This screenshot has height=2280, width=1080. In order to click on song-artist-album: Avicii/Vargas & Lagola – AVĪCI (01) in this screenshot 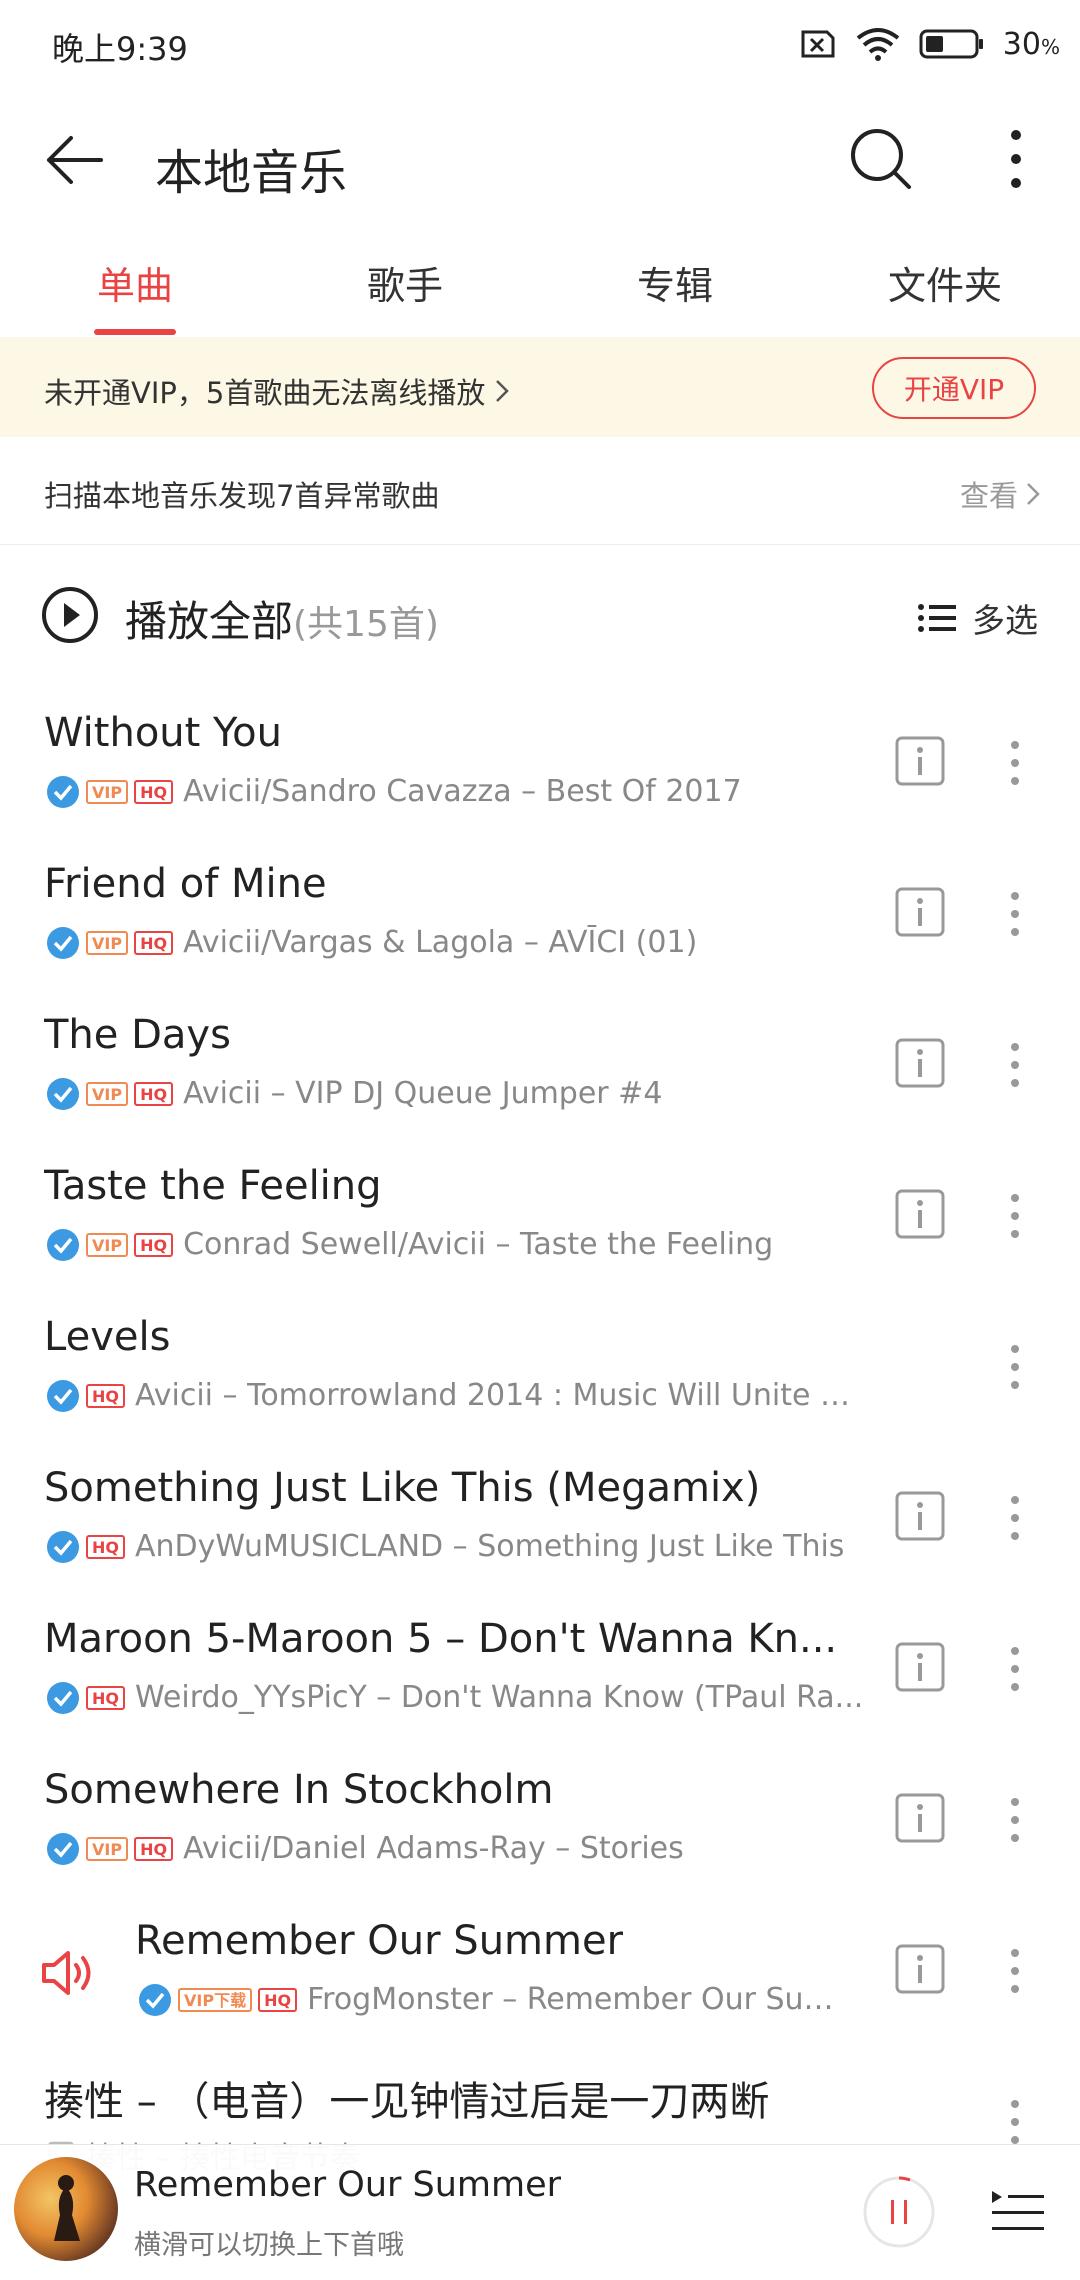, I will do `click(440, 942)`.